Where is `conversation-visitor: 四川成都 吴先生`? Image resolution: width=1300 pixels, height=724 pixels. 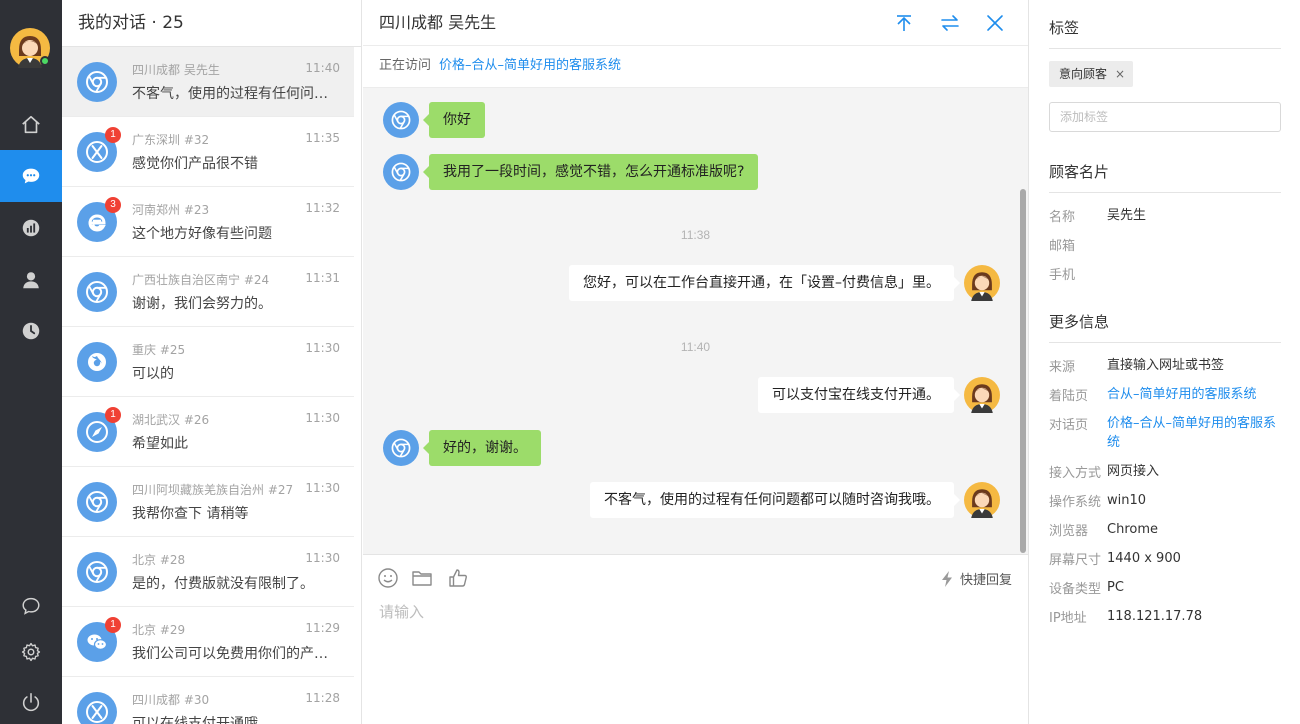 conversation-visitor: 四川成都 吴先生 is located at coordinates (176, 70).